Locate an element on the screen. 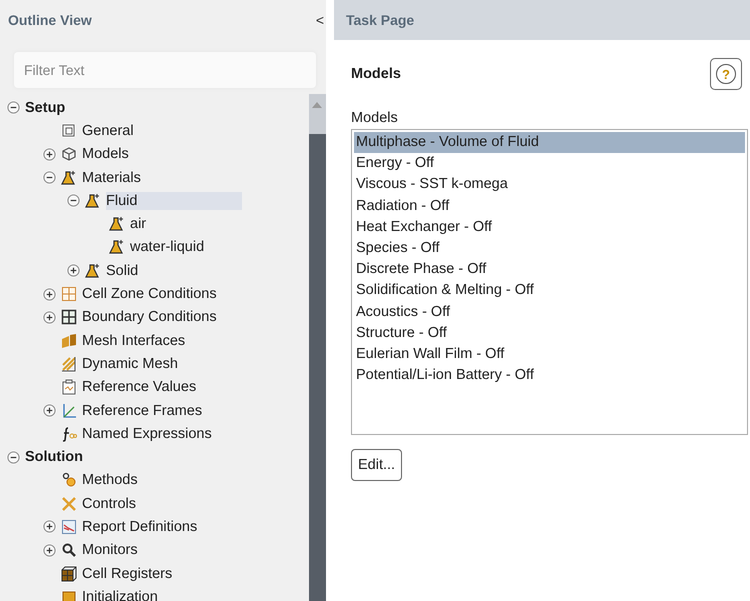 The image size is (750, 601). list-item: Heat Exchanger - Off is located at coordinates (549, 227).